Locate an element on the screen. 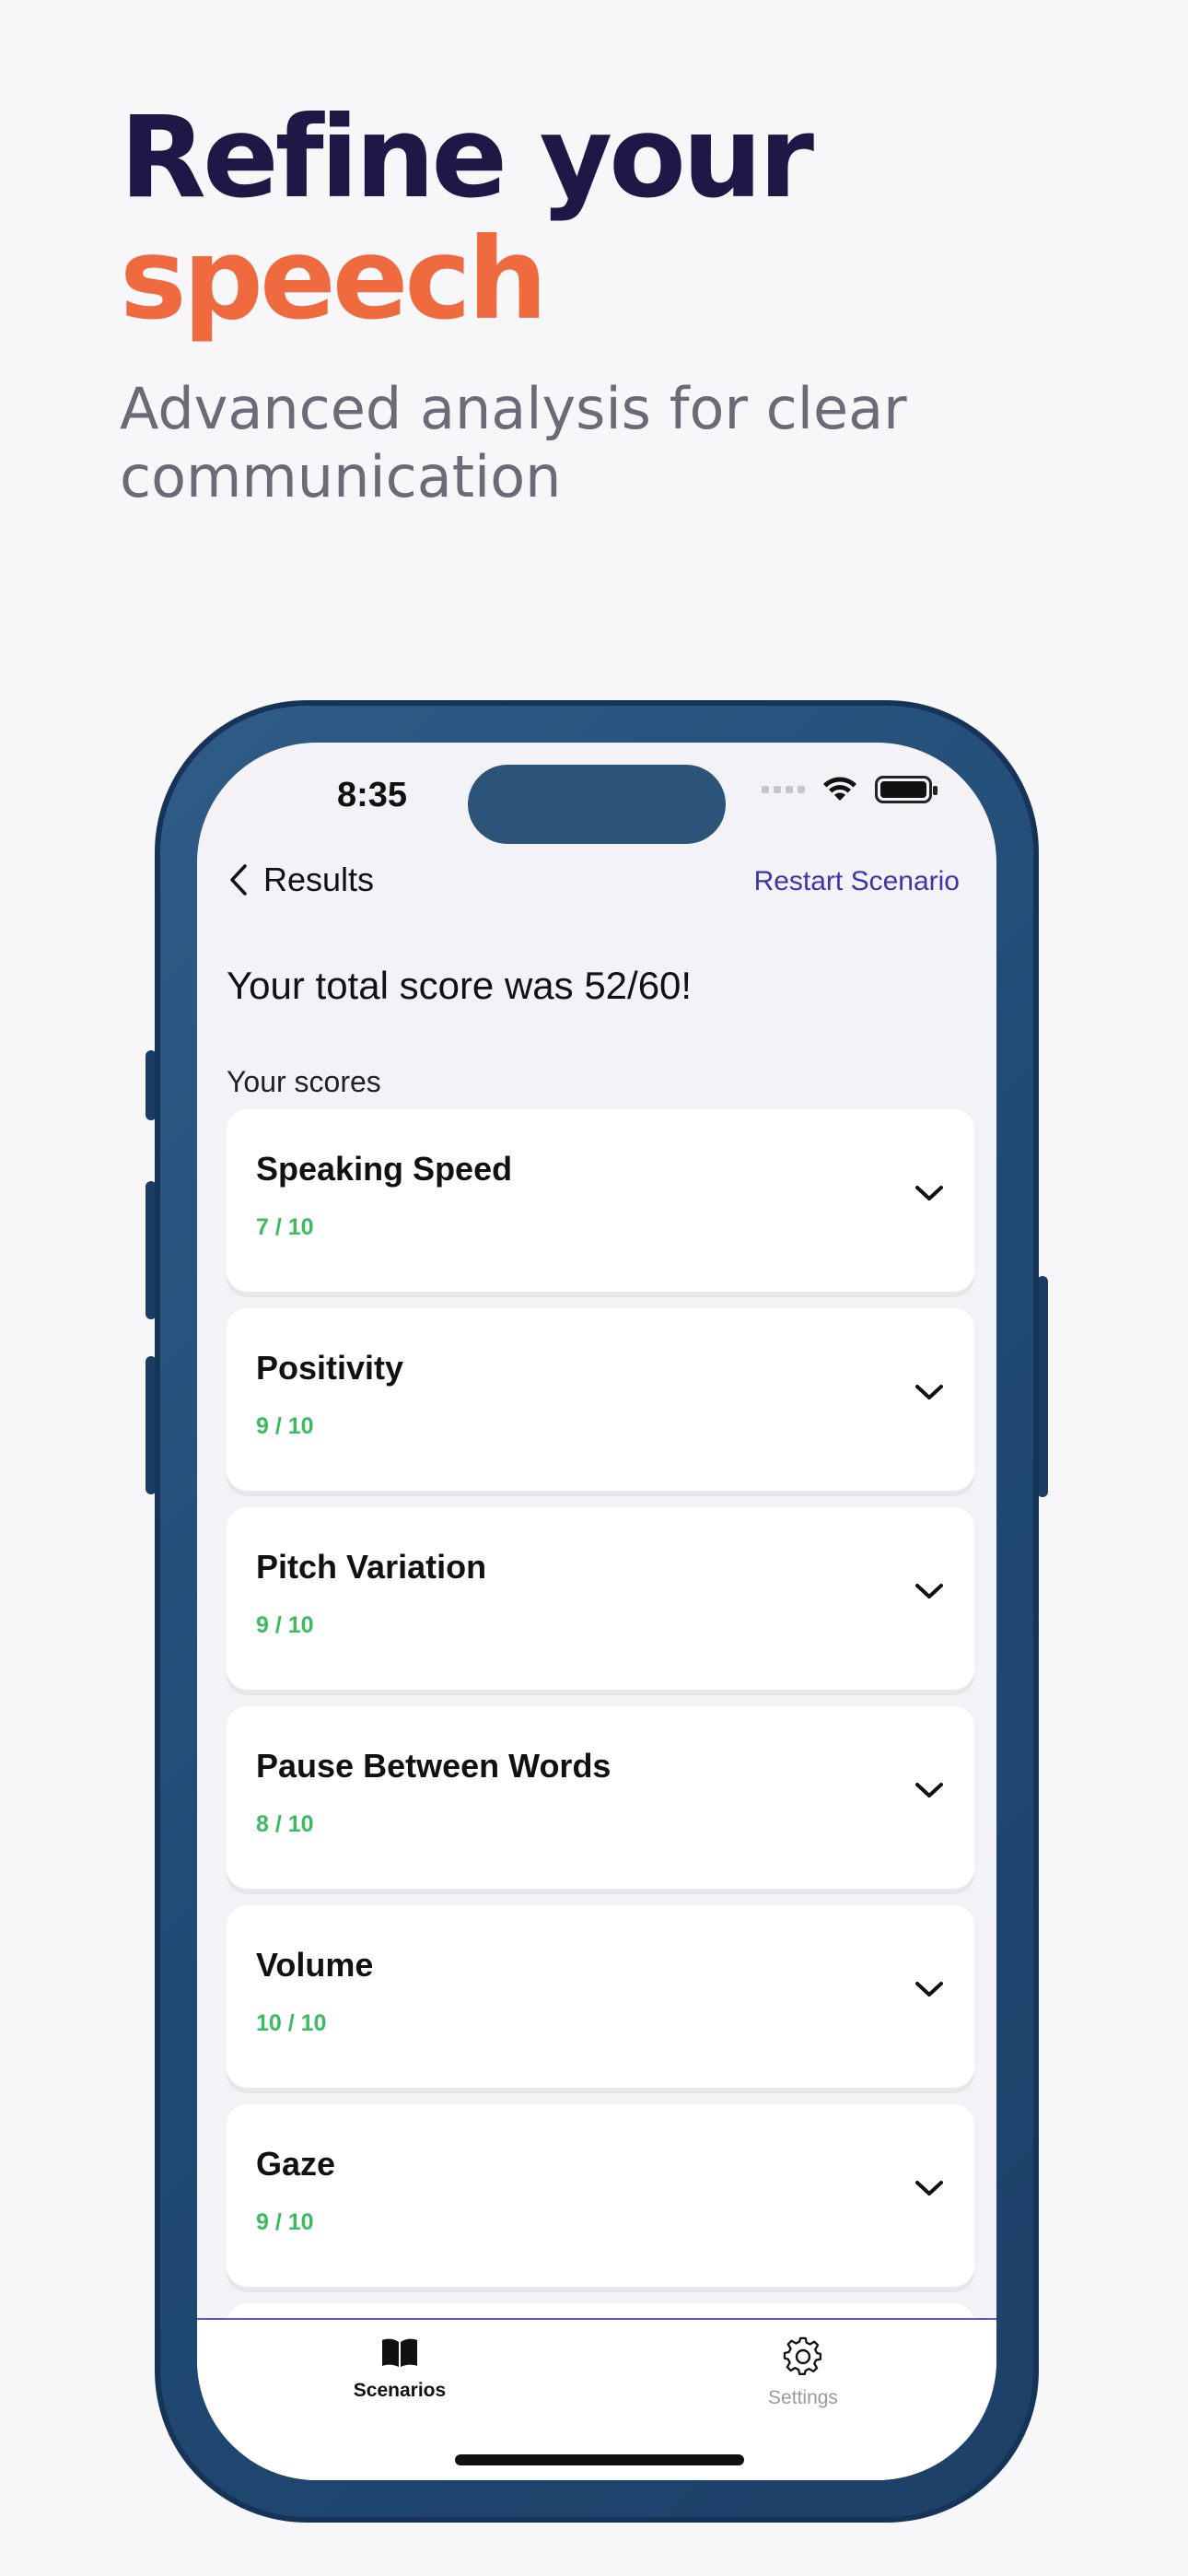 The height and width of the screenshot is (2576, 1188). cellular-signal-icon is located at coordinates (783, 789).